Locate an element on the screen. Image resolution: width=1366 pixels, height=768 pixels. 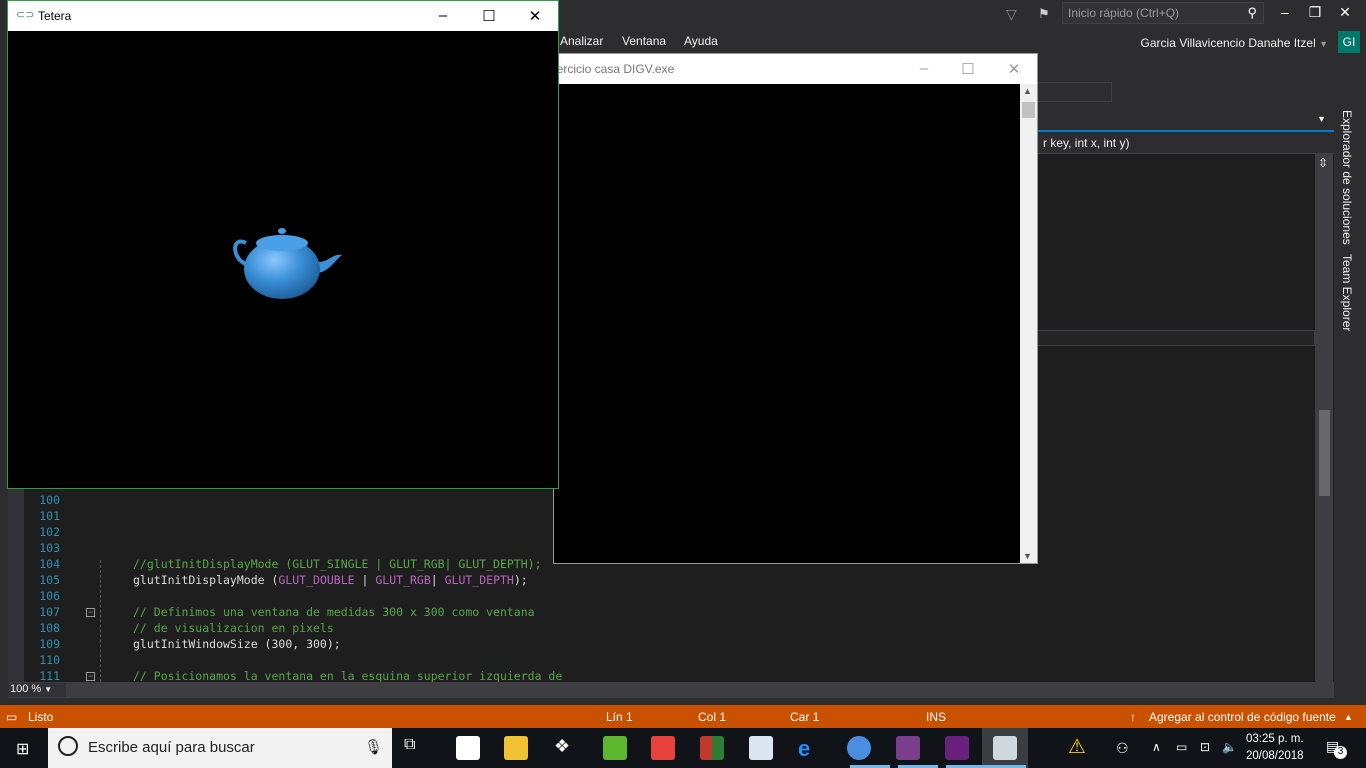
warning-icon: ⚠ is located at coordinates (1077, 746).